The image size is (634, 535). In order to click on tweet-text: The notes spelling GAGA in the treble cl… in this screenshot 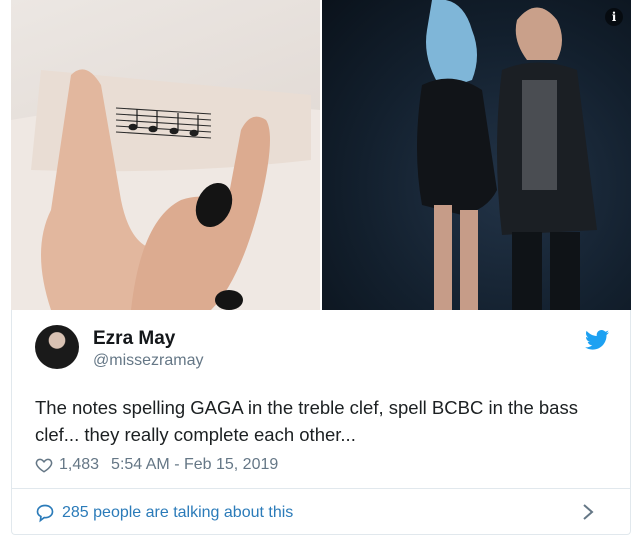, I will do `click(306, 421)`.